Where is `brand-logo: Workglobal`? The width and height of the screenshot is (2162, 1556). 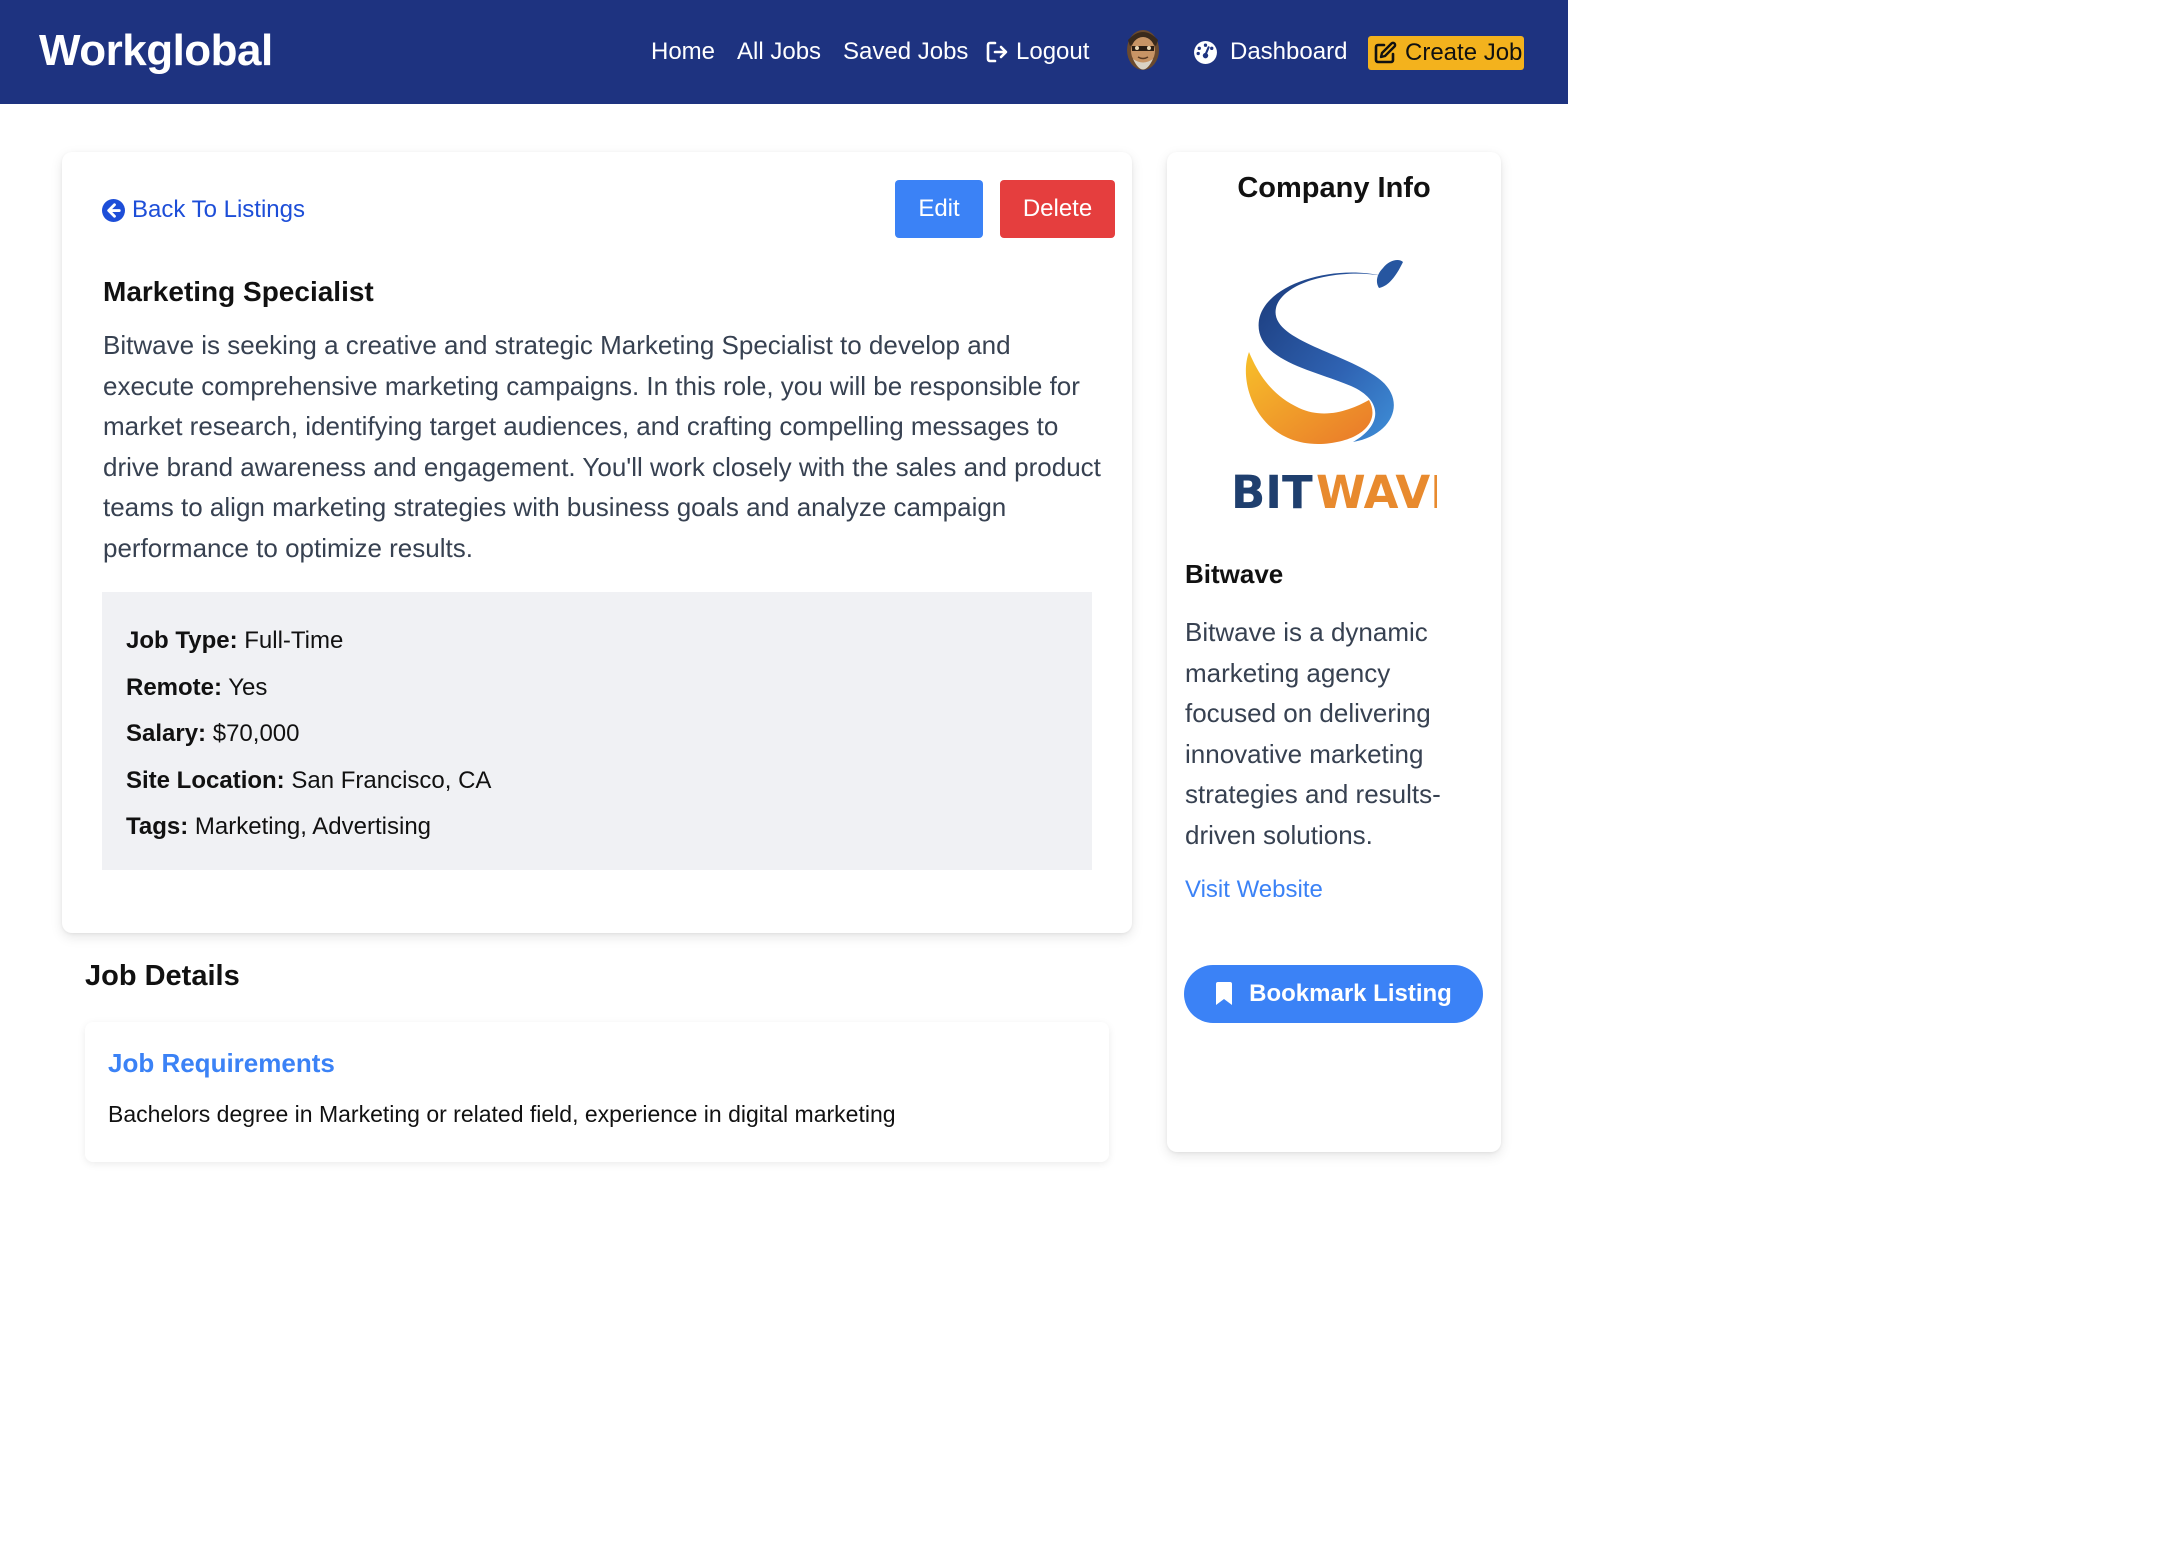
brand-logo: Workglobal is located at coordinates (156, 51).